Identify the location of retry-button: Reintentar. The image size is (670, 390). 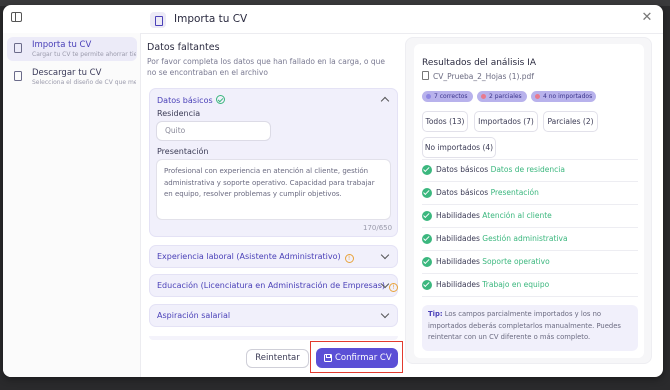
(277, 358).